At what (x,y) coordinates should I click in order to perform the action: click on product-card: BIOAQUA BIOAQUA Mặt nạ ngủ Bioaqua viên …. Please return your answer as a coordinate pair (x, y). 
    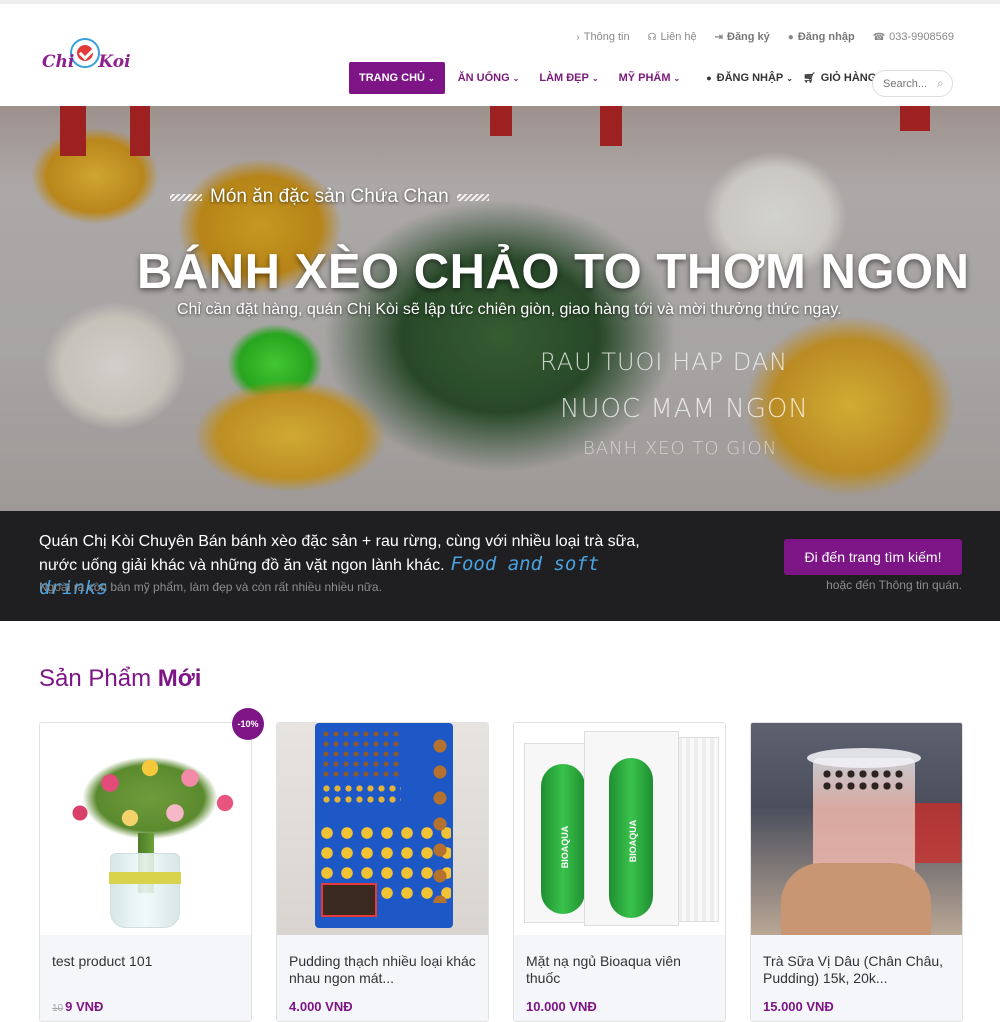
    Looking at the image, I should click on (619, 872).